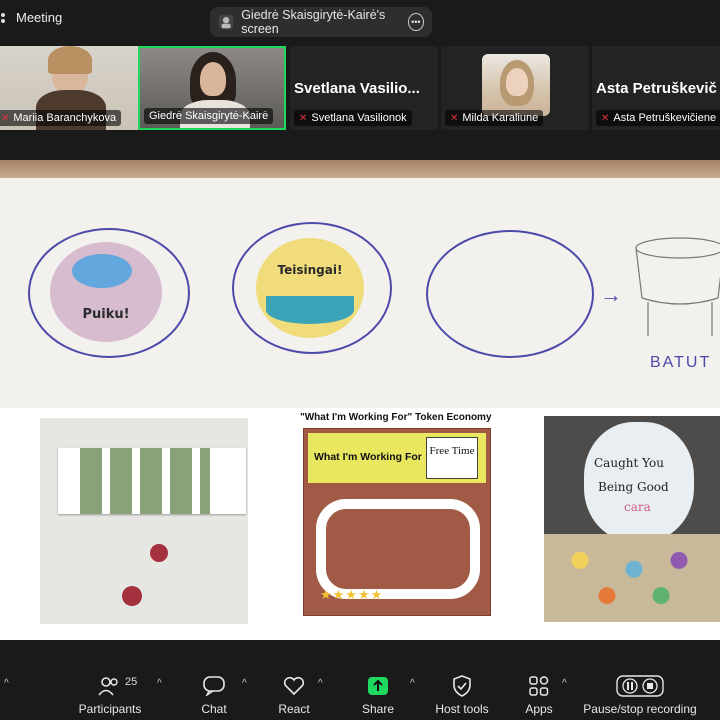 The image size is (720, 720). Describe the element at coordinates (131, 682) in the screenshot. I see `participants-count: 25` at that location.